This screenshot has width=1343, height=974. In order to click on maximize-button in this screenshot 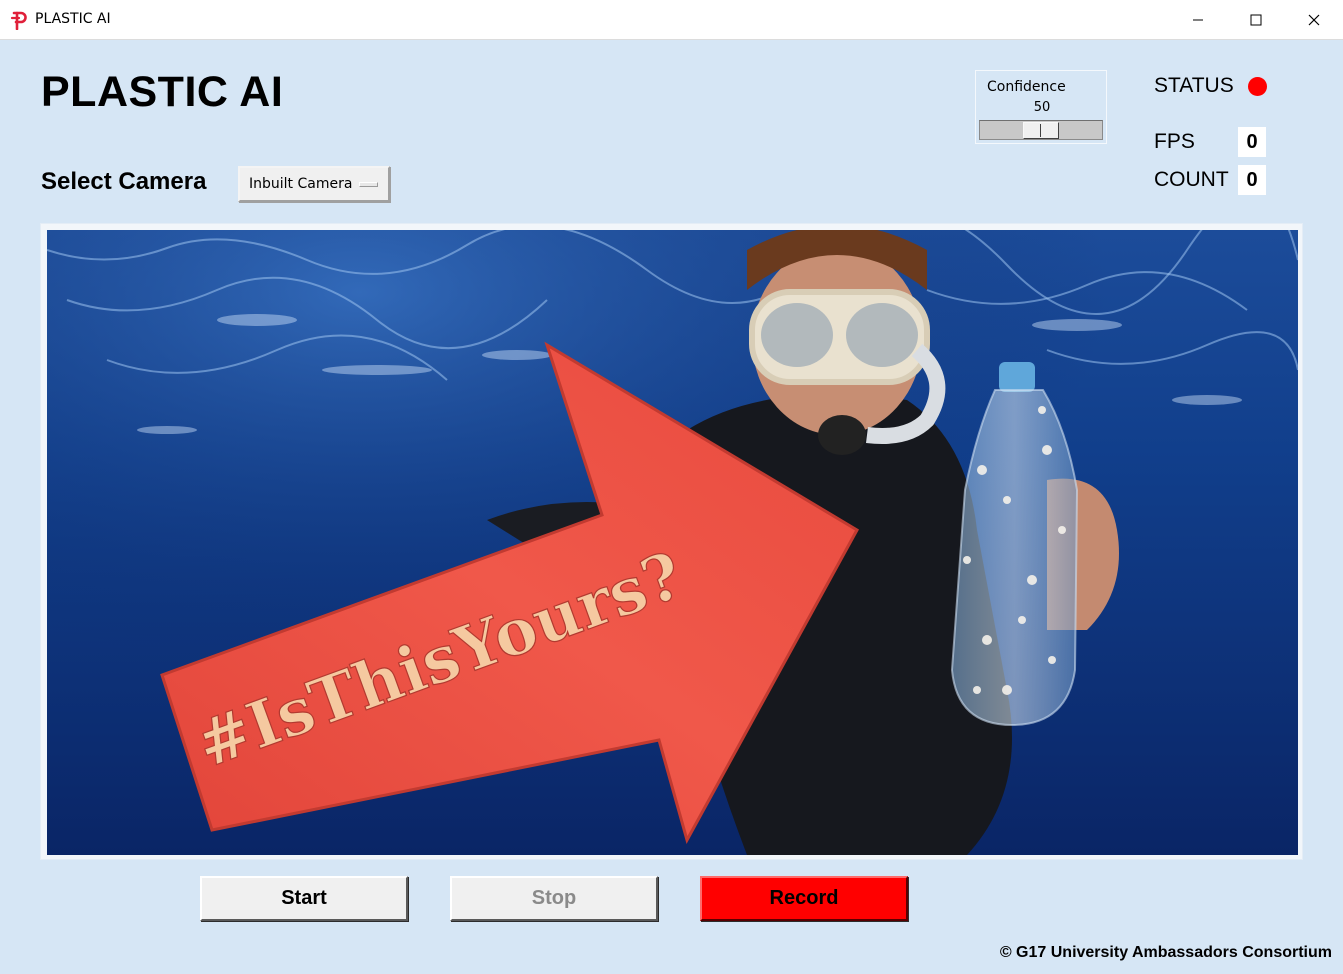, I will do `click(1256, 20)`.